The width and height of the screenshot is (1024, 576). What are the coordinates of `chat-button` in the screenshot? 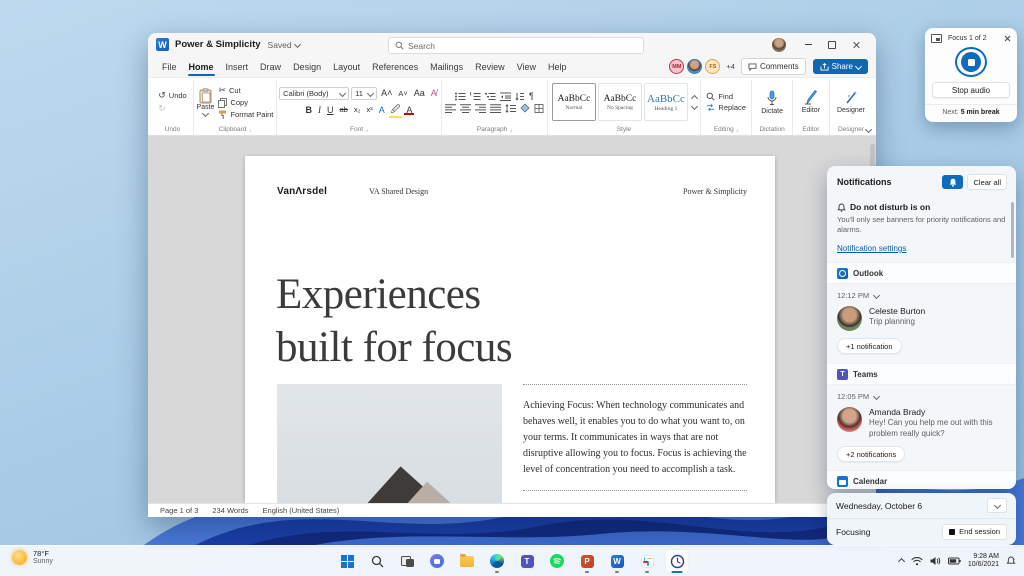 It's located at (437, 561).